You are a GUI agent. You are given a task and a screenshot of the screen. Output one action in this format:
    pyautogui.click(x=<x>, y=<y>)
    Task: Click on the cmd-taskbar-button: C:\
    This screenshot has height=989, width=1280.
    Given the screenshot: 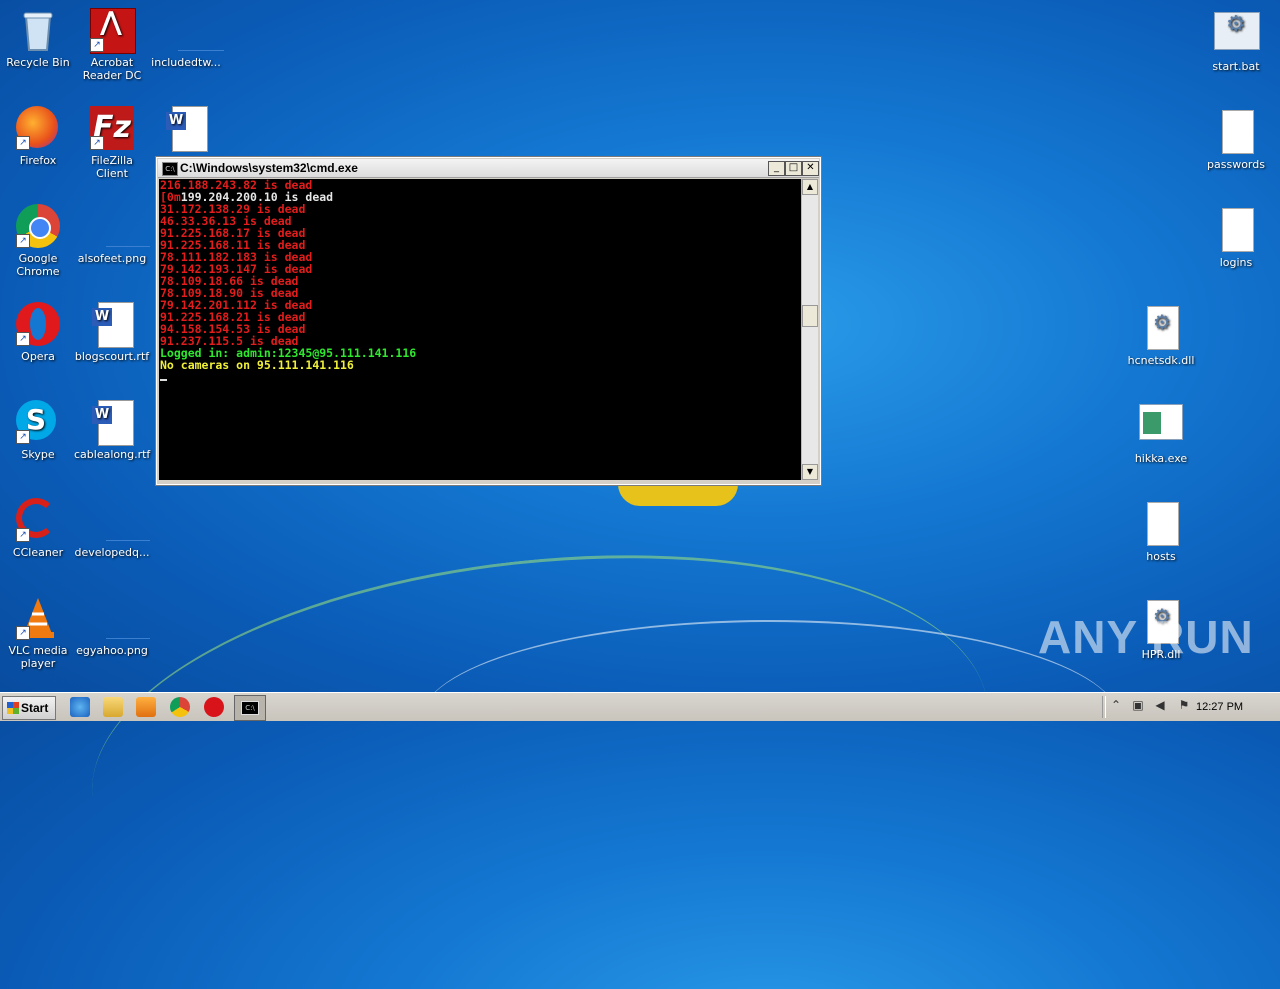 What is the action you would take?
    pyautogui.click(x=250, y=708)
    